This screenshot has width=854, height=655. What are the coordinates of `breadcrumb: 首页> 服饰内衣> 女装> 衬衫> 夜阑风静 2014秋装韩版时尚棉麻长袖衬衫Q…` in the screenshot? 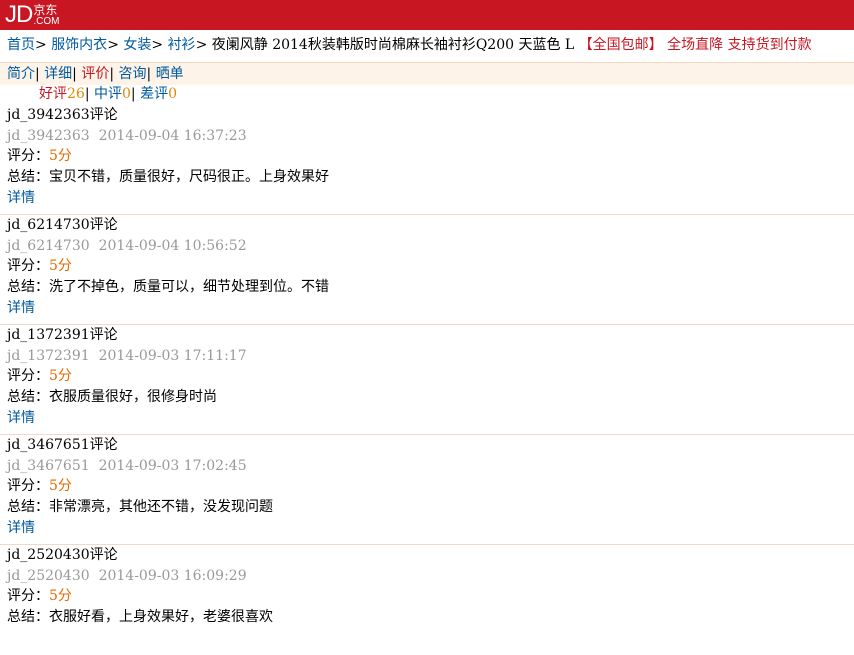 It's located at (409, 45).